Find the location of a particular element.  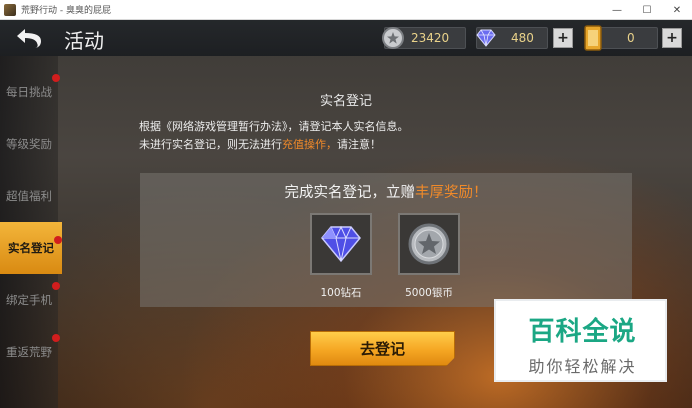

reward-label-diamonds: 100钻石 is located at coordinates (341, 293).